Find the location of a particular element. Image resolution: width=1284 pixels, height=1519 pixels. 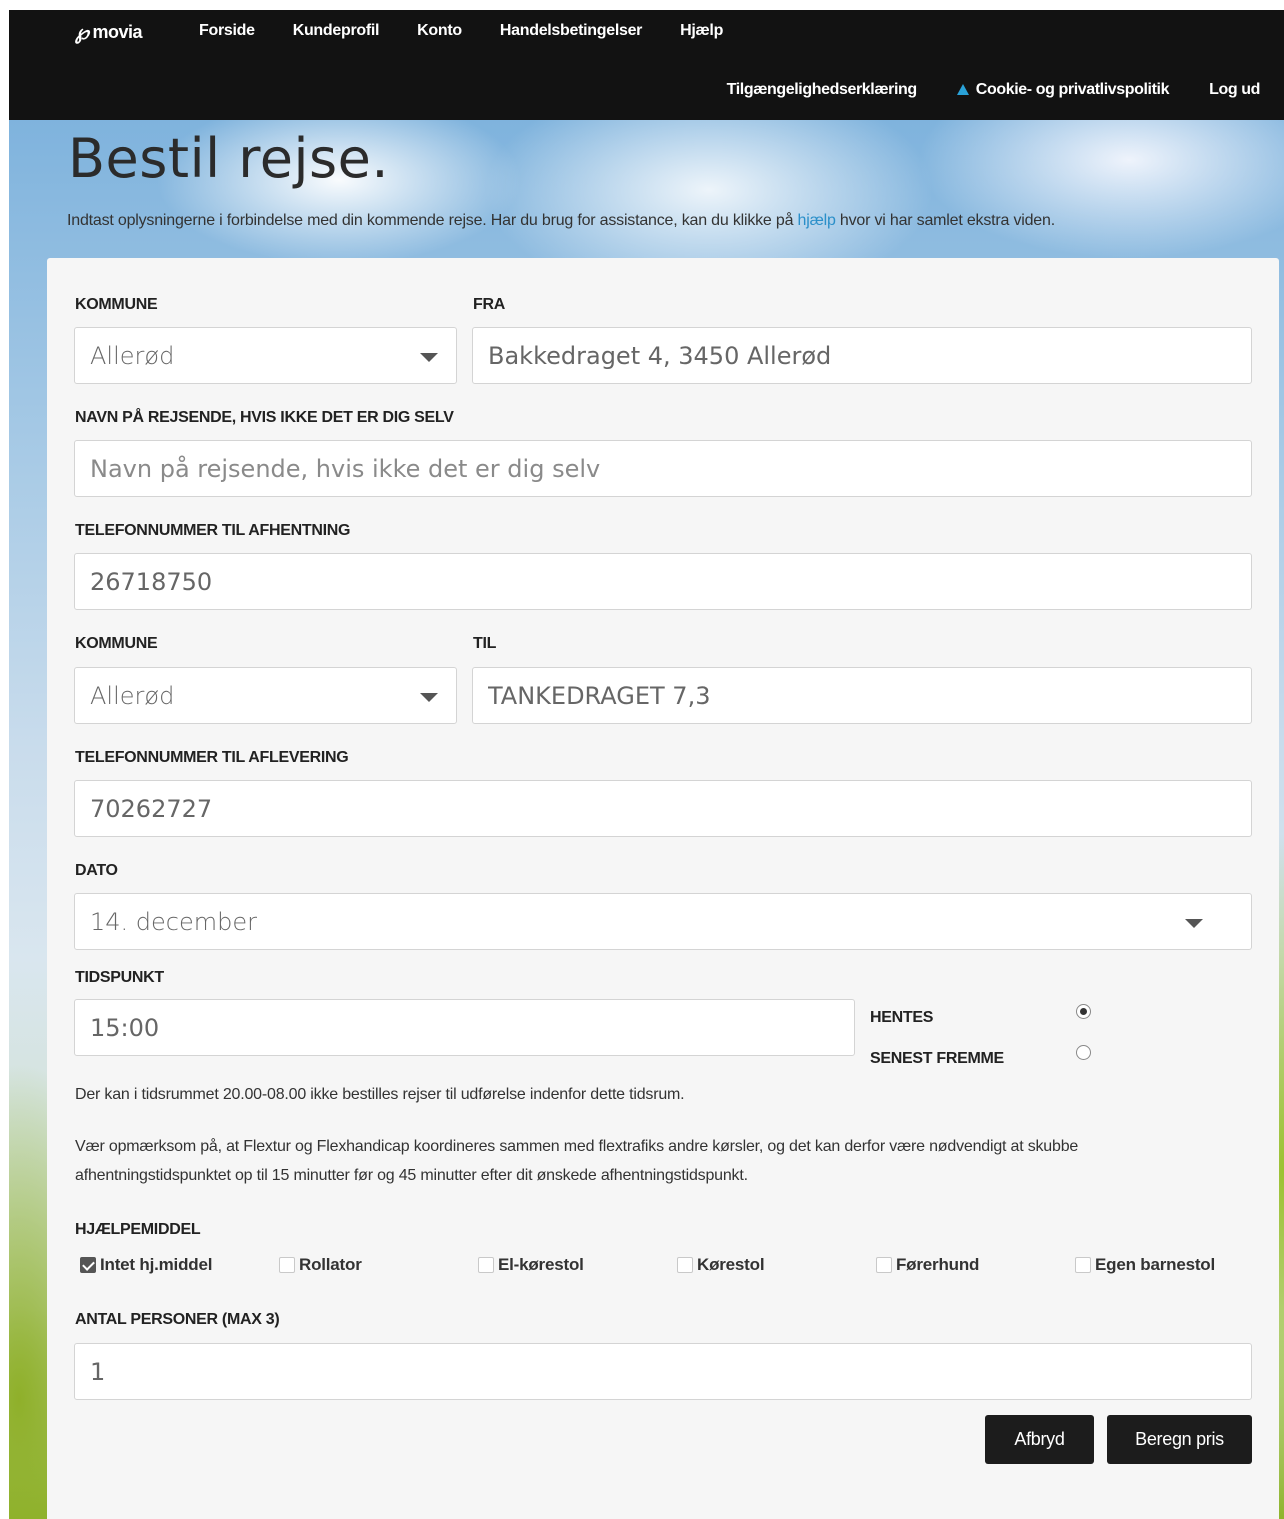

senest-label: SENEST FREMME is located at coordinates (937, 1058).